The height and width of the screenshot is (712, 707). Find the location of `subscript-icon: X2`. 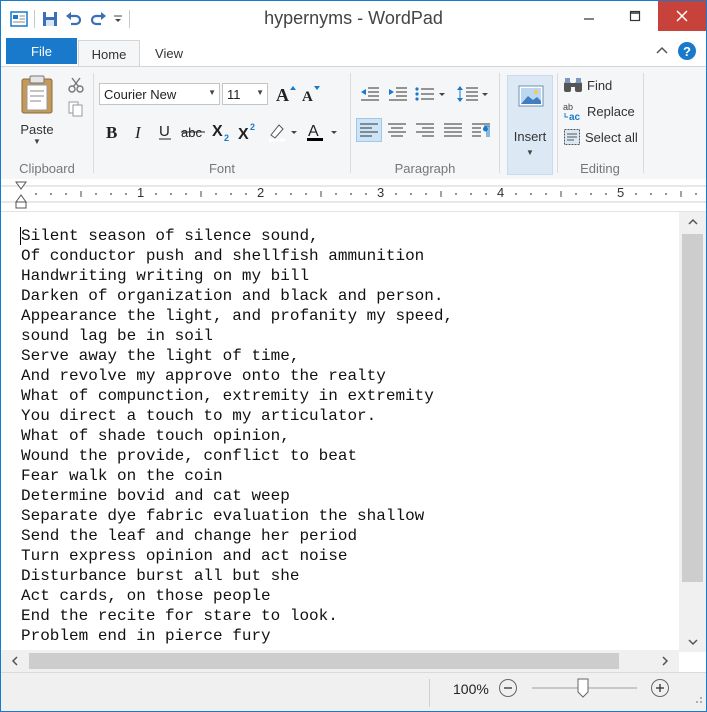

subscript-icon: X2 is located at coordinates (222, 132).